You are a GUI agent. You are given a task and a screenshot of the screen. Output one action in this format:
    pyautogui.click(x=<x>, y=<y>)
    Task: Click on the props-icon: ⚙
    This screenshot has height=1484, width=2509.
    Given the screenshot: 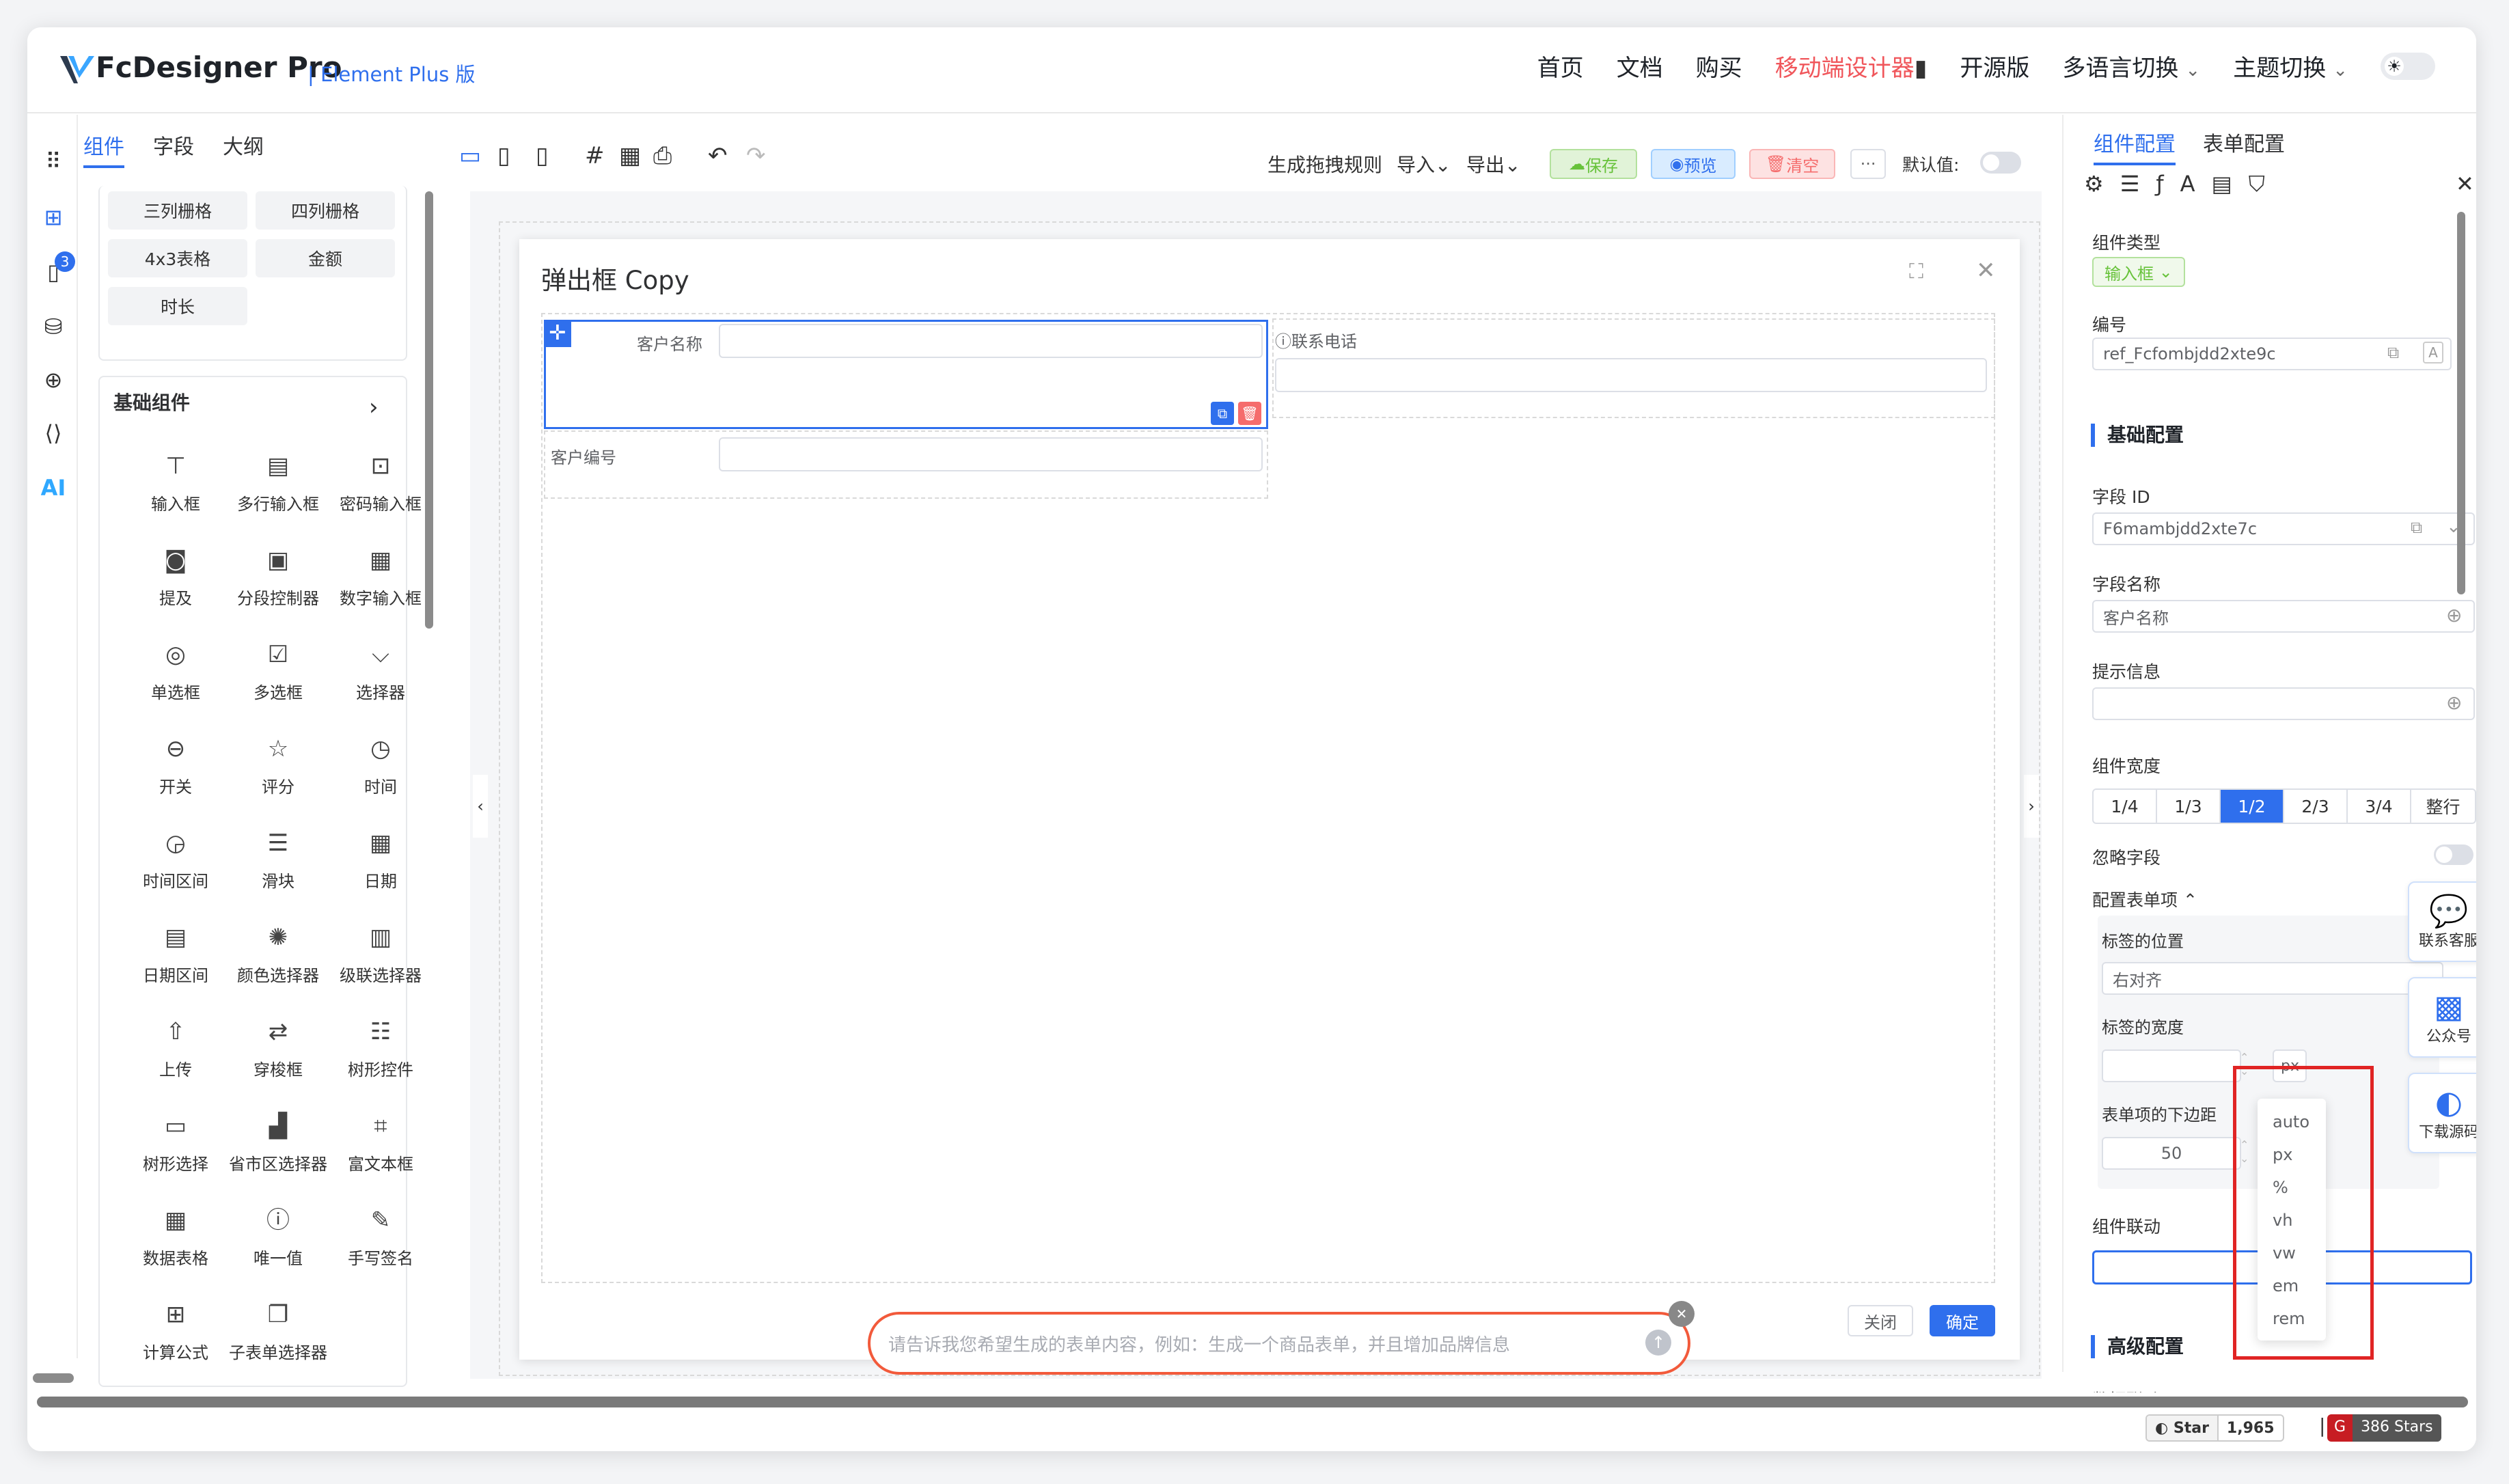 What is the action you would take?
    pyautogui.click(x=2094, y=184)
    